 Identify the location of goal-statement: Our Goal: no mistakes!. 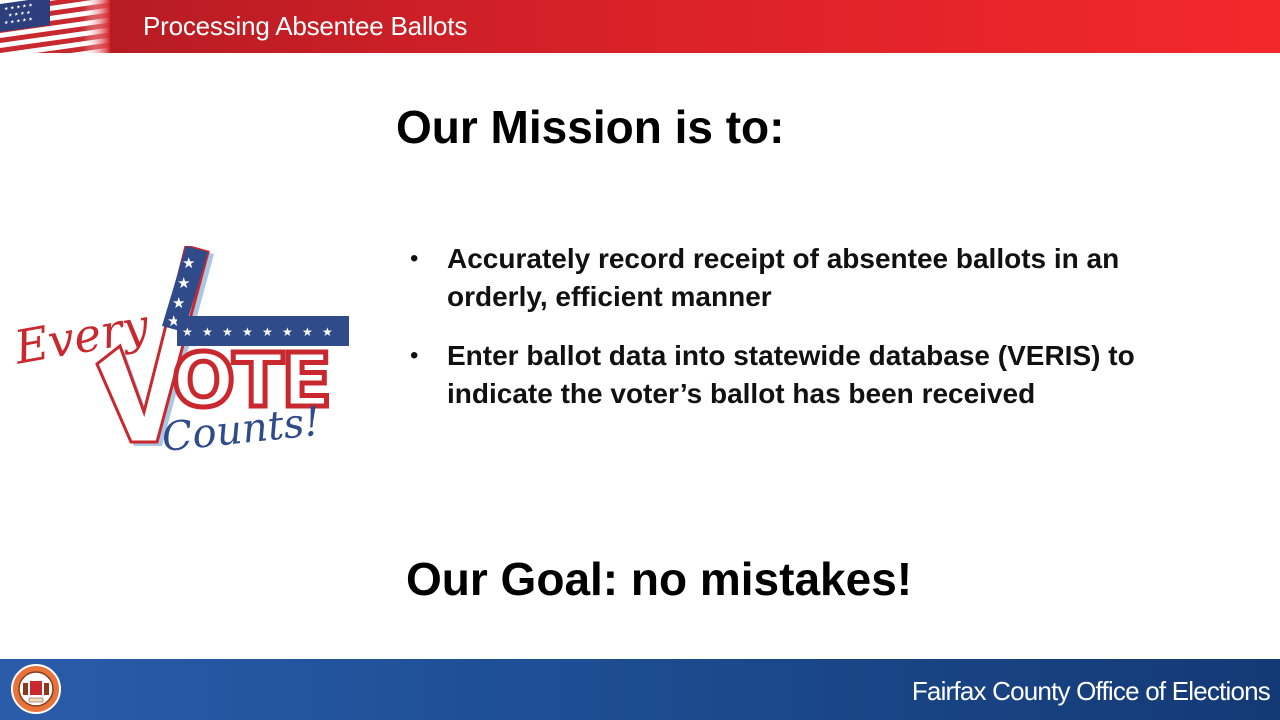
(659, 579).